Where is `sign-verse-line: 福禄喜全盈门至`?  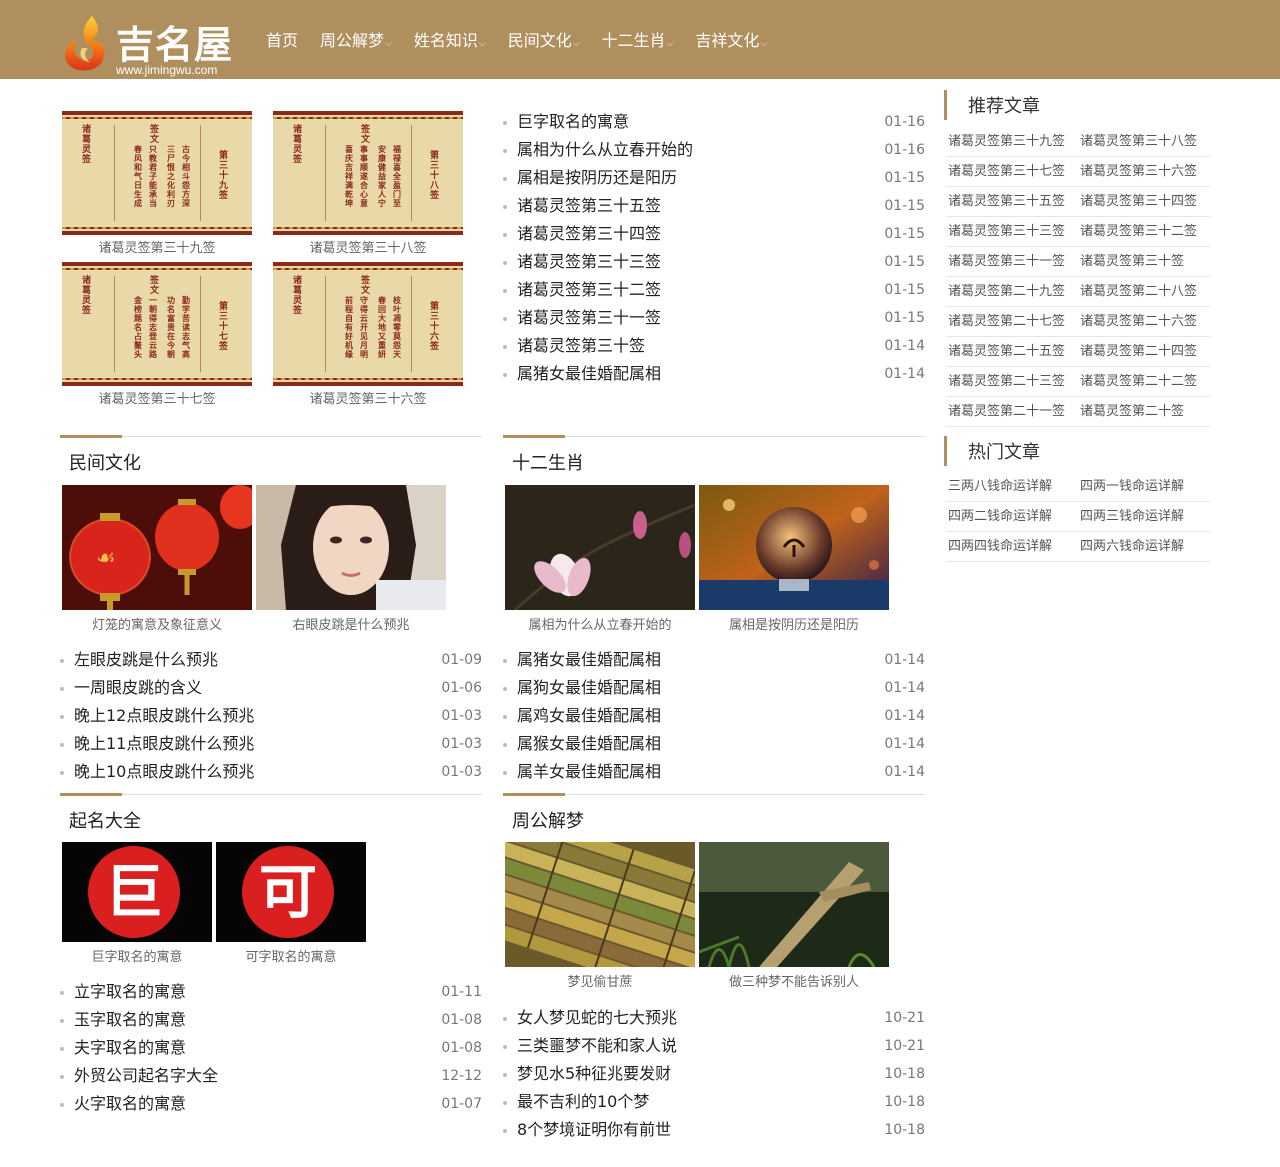
sign-verse-line: 福禄喜全盈门至 is located at coordinates (397, 176).